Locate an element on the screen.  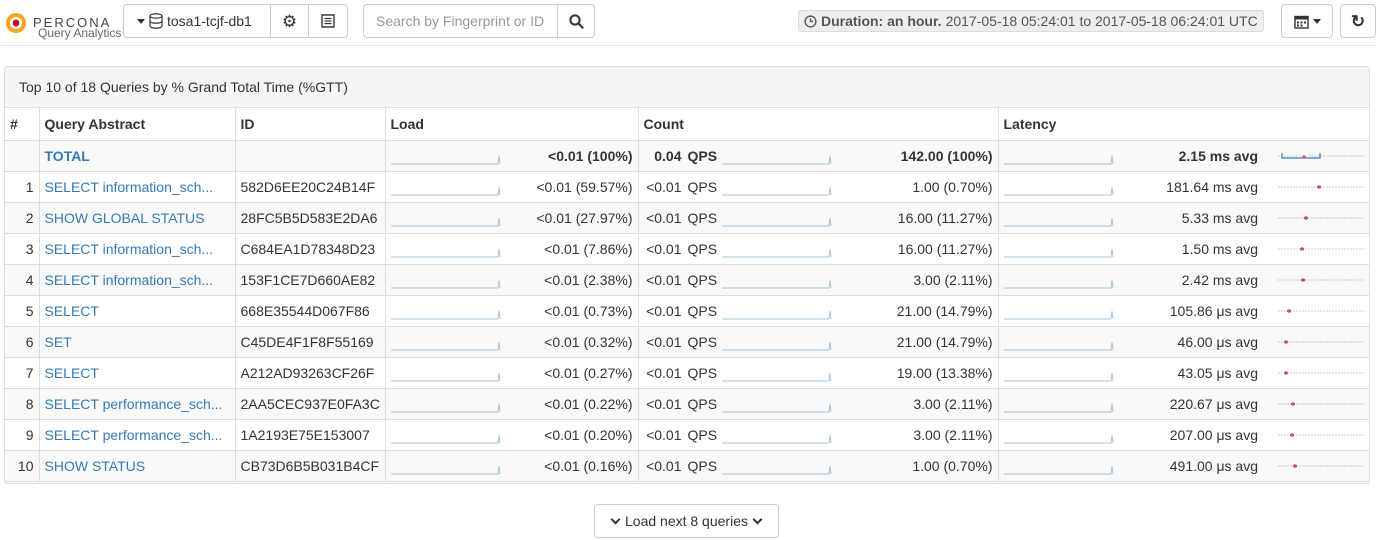
calendar-icon is located at coordinates (1301, 22).